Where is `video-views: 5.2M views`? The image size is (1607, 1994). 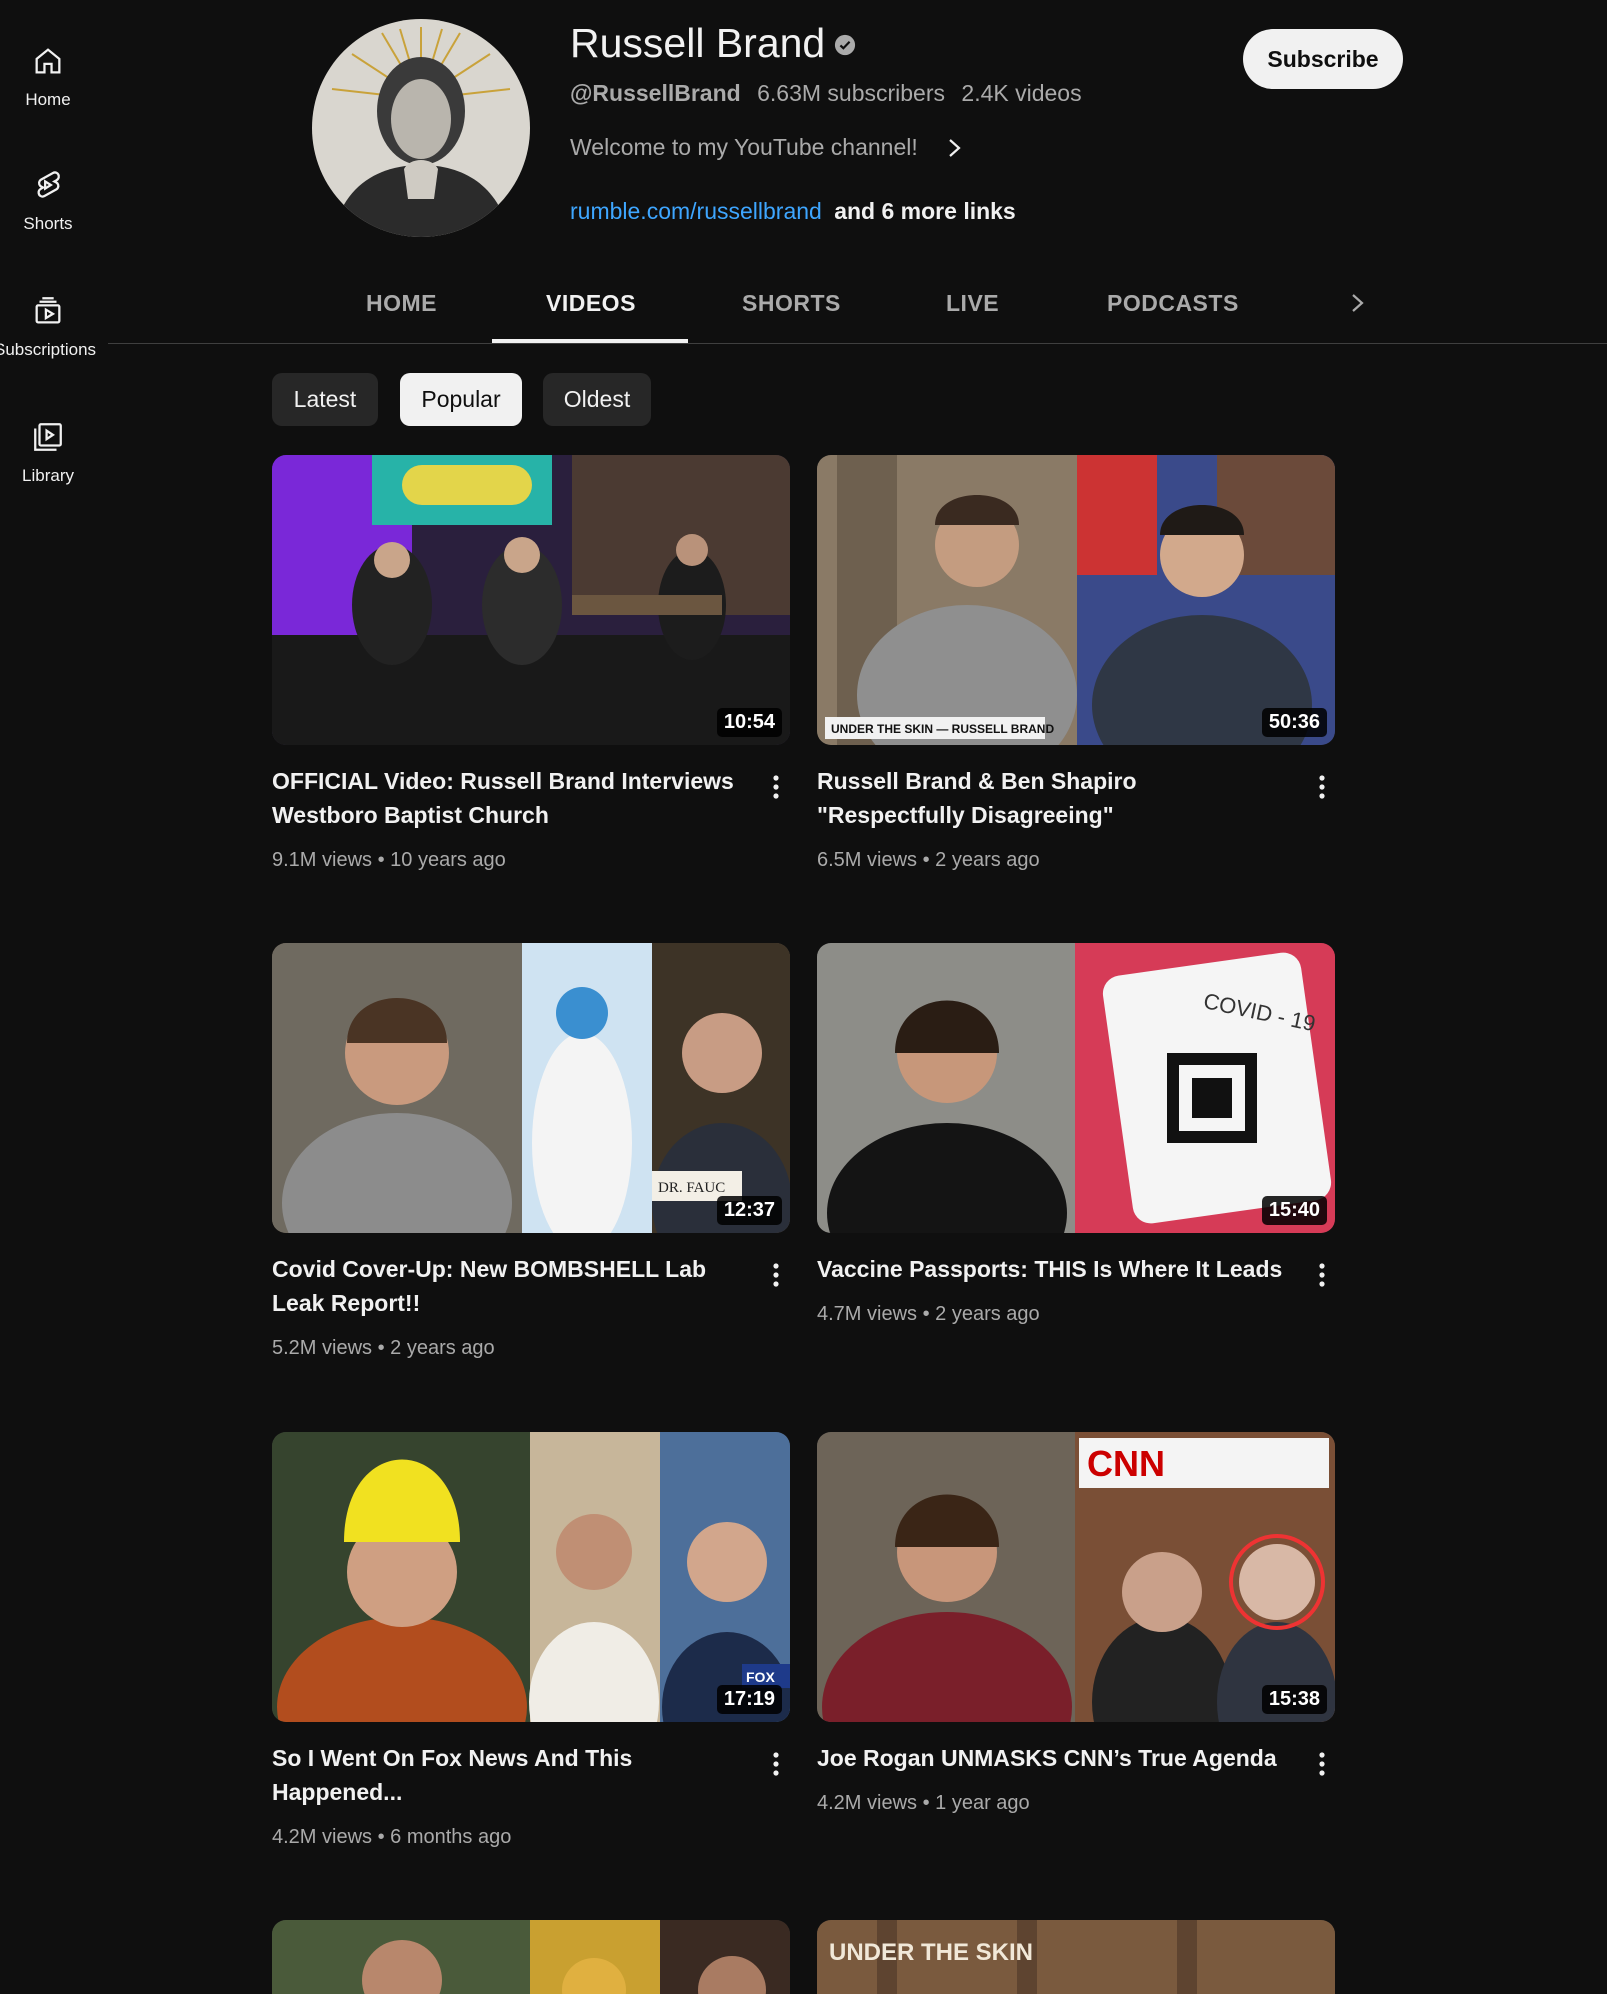
video-views: 5.2M views is located at coordinates (322, 1348).